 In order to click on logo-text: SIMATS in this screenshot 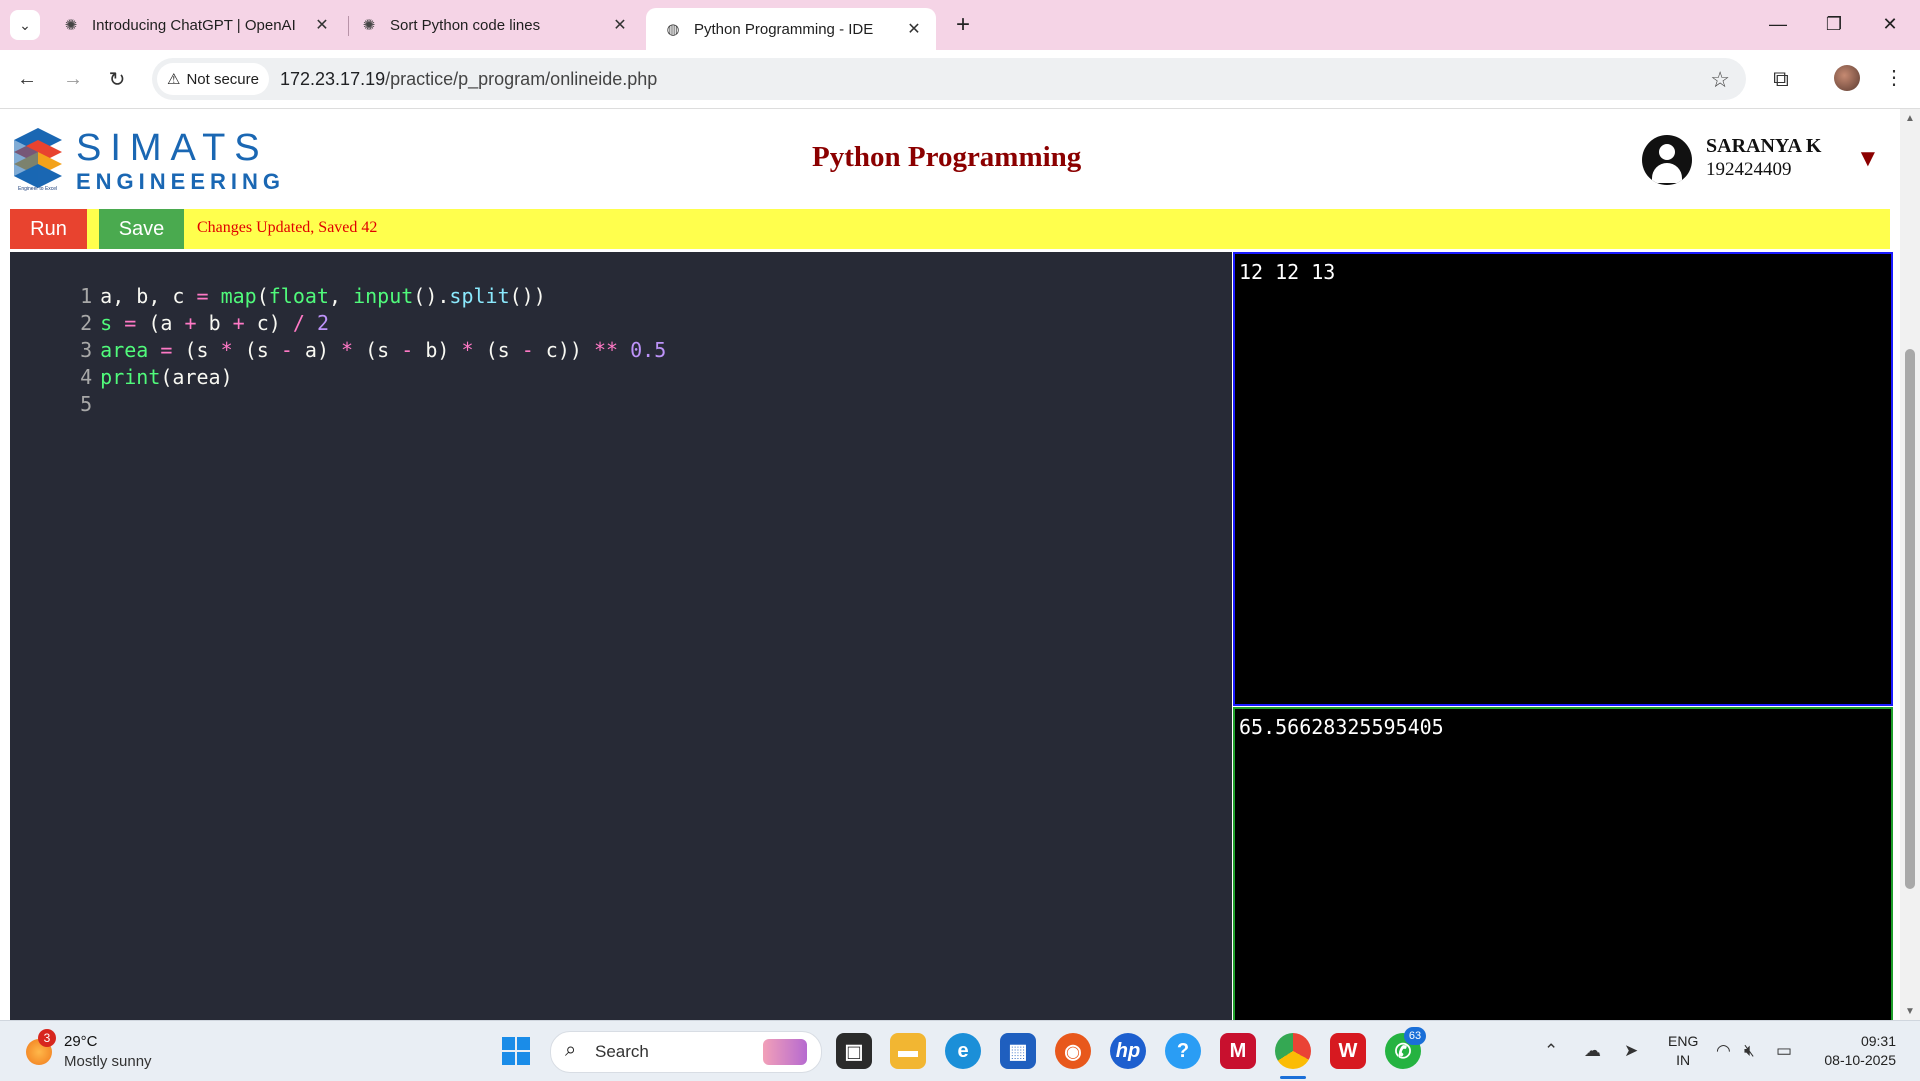, I will do `click(172, 148)`.